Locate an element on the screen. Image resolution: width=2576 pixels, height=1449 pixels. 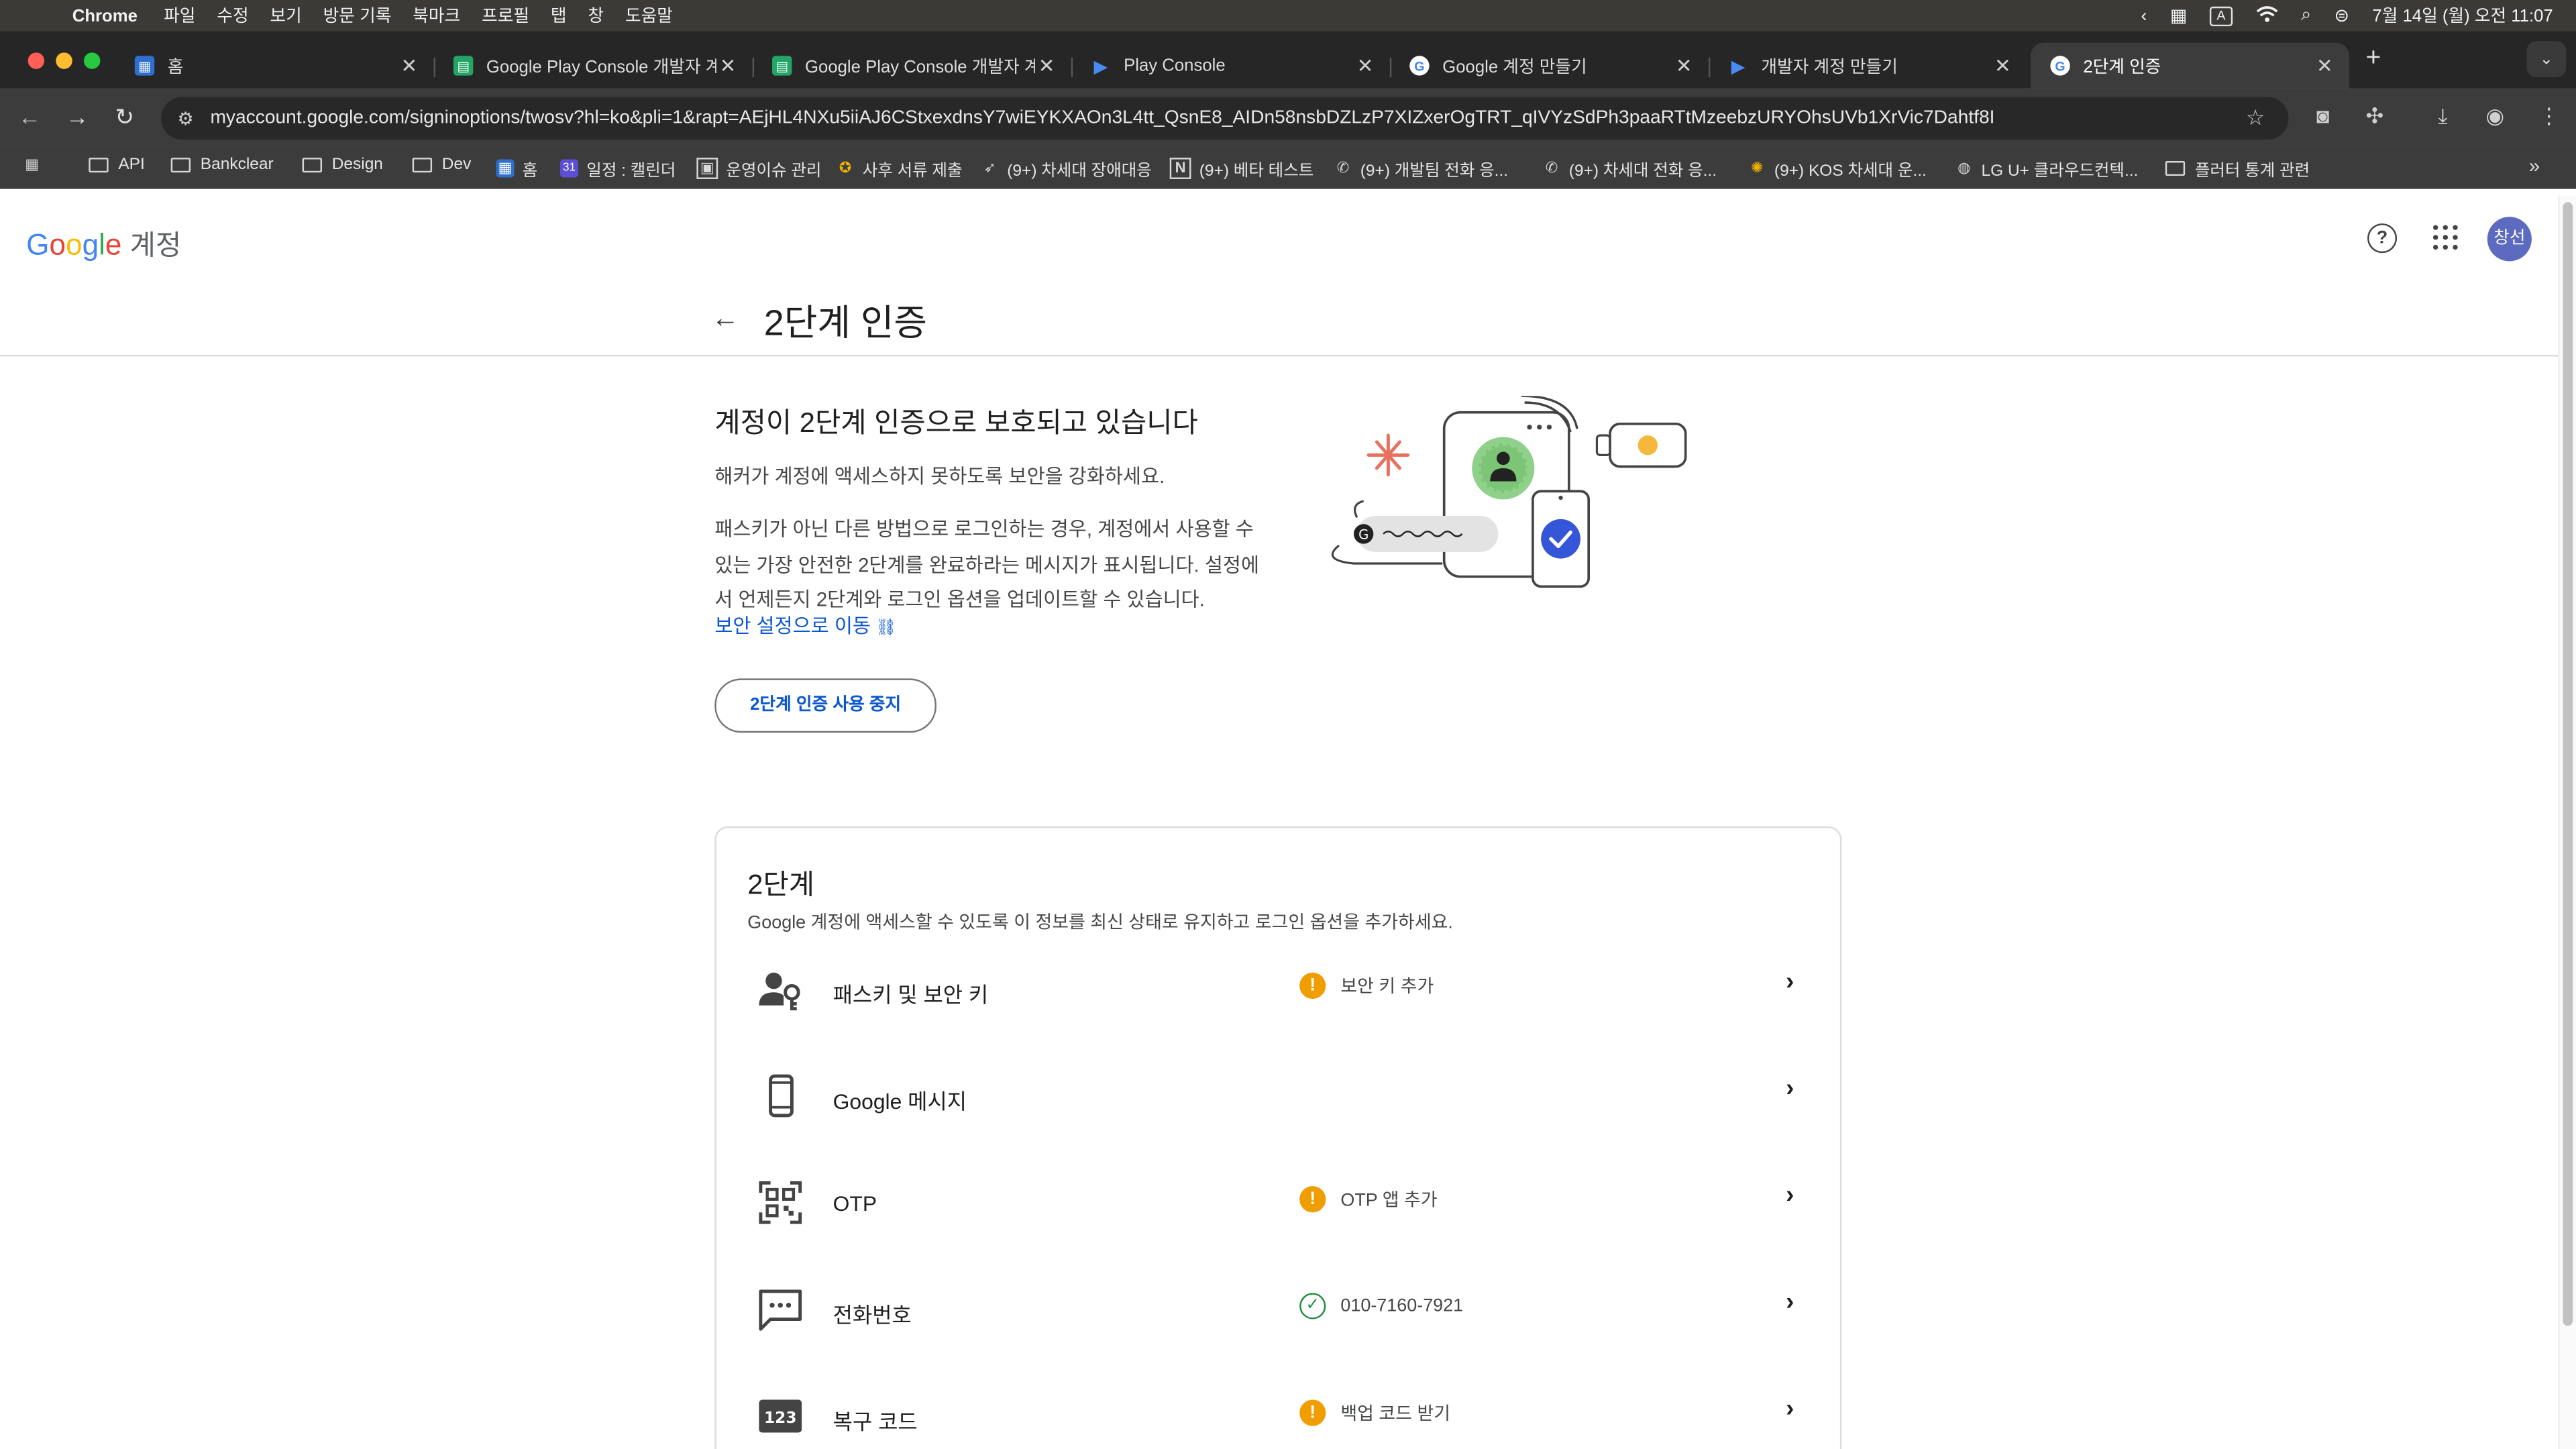
bookmark-bankclear: Bankclear is located at coordinates (222, 165).